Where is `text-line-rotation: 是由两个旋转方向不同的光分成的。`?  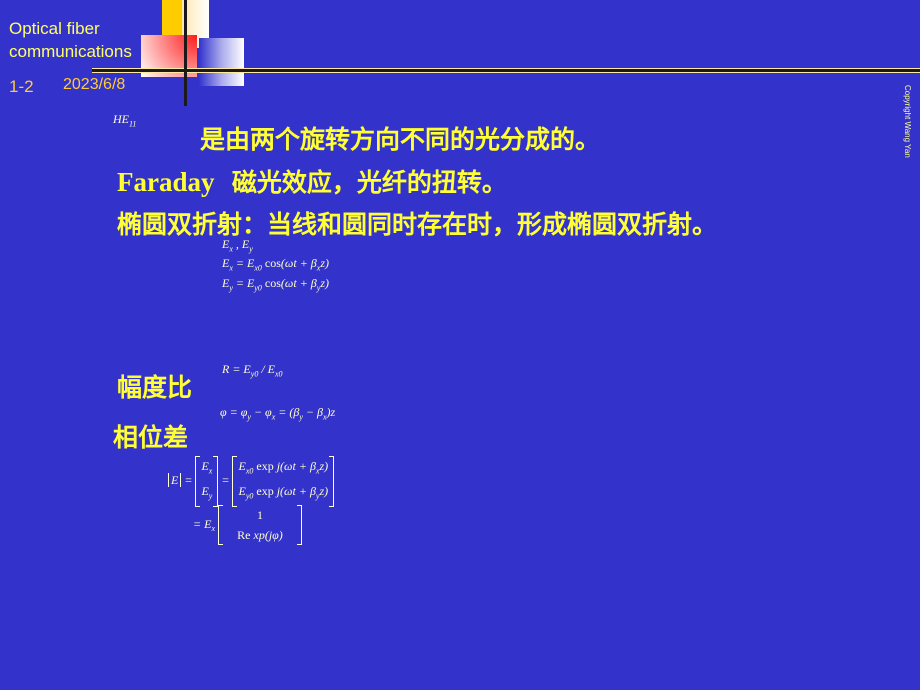 text-line-rotation: 是由两个旋转方向不同的光分成的。 is located at coordinates (400, 139).